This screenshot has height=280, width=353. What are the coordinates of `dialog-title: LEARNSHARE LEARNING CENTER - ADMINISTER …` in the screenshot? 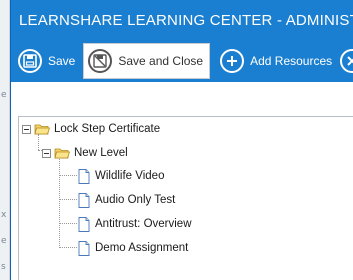 It's located at (186, 20).